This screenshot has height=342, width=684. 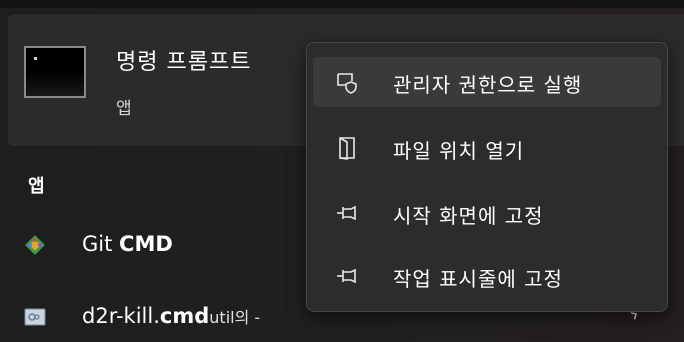 I want to click on menu-item-label: 시작 화면에 고정, so click(x=468, y=216).